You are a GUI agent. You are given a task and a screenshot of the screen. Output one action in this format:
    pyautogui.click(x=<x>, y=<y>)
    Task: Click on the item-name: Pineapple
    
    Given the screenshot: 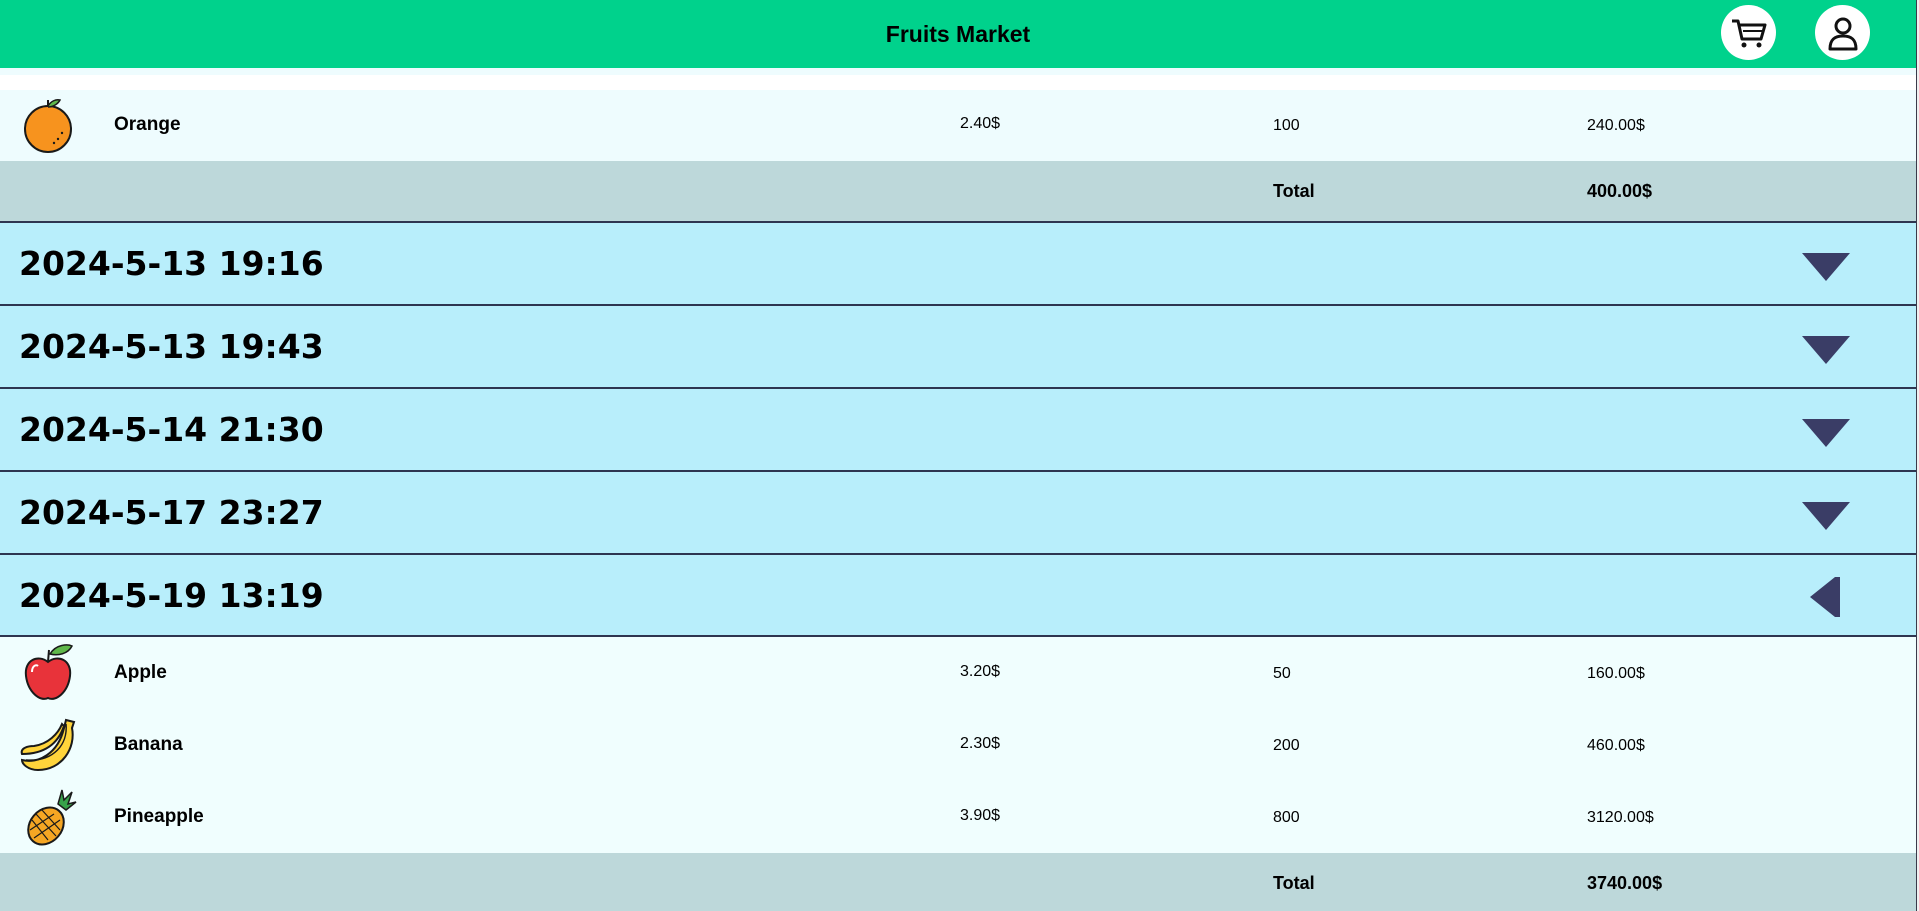 What is the action you would take?
    pyautogui.click(x=159, y=816)
    